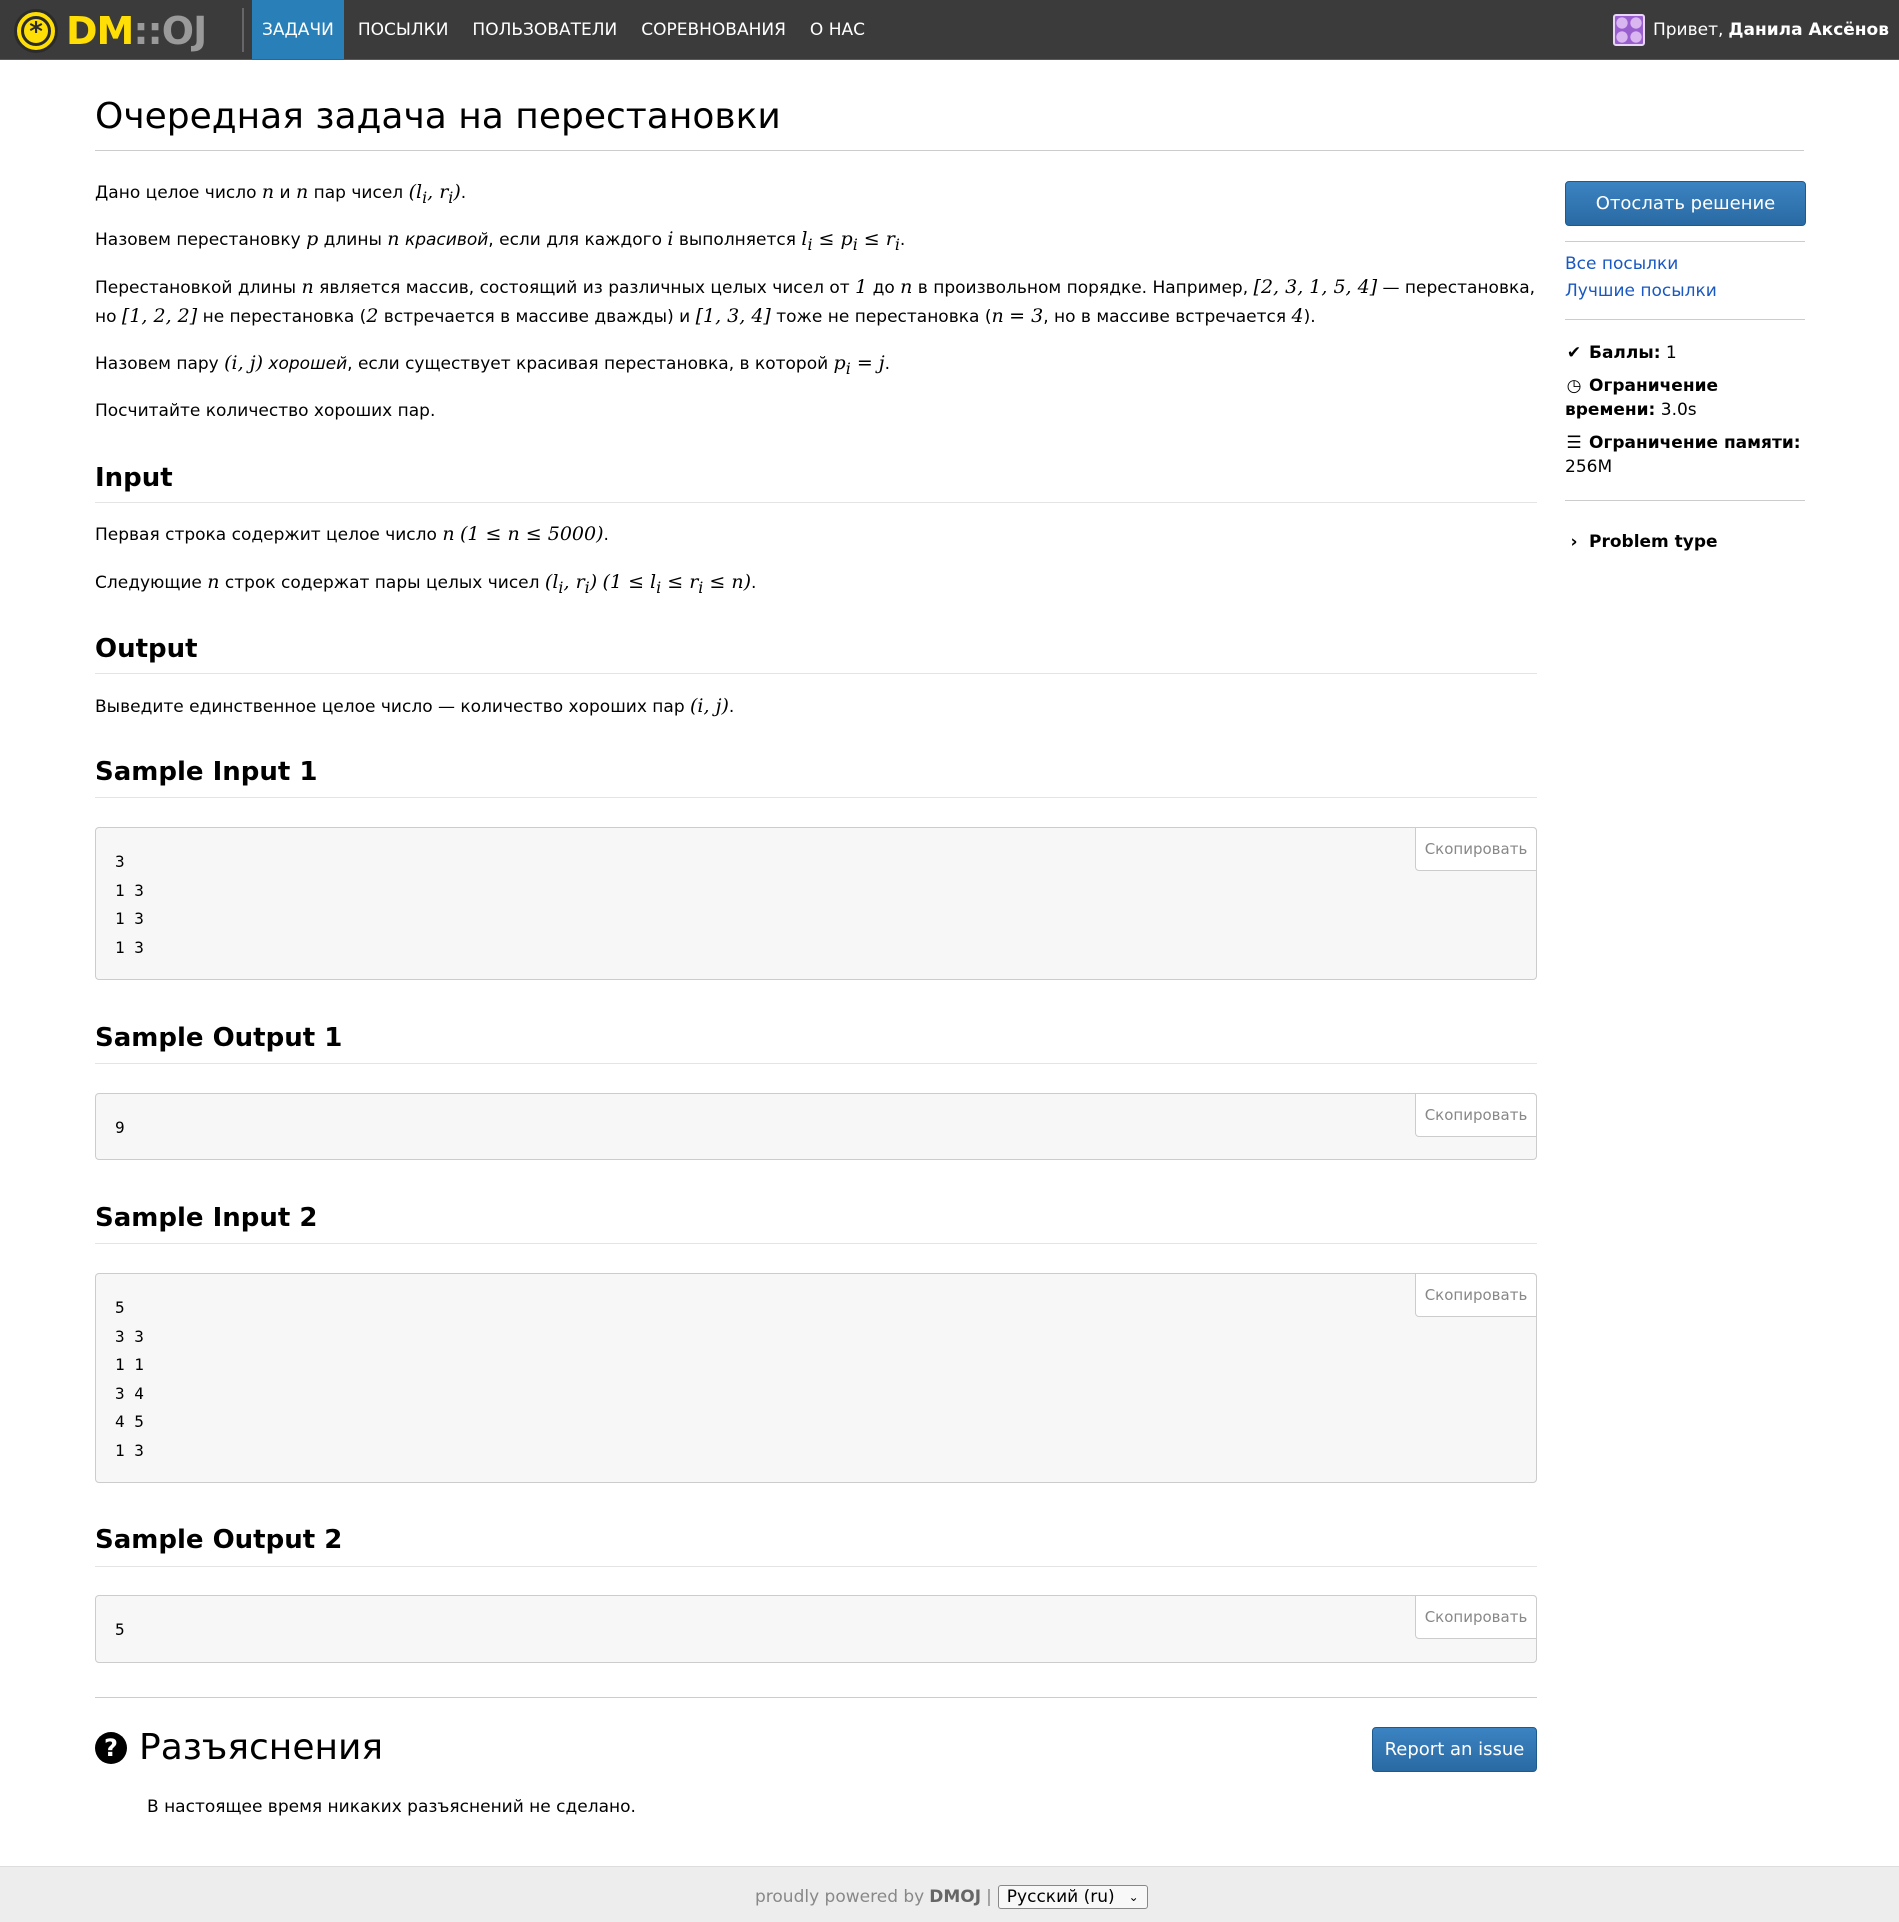 This screenshot has height=1922, width=1899. Describe the element at coordinates (955, 1897) in the screenshot. I see `dmoj-link: DMOJ` at that location.